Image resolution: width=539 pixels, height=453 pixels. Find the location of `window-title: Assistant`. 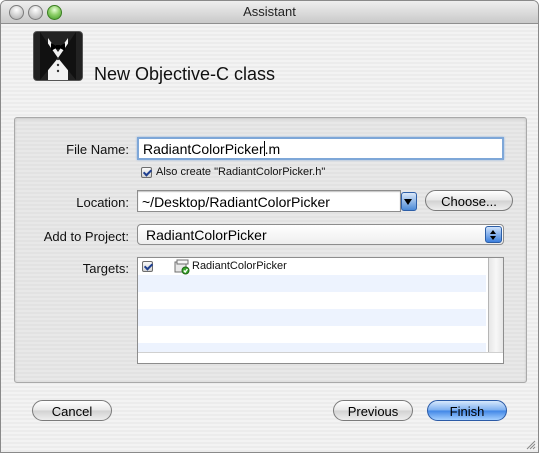

window-title: Assistant is located at coordinates (269, 11).